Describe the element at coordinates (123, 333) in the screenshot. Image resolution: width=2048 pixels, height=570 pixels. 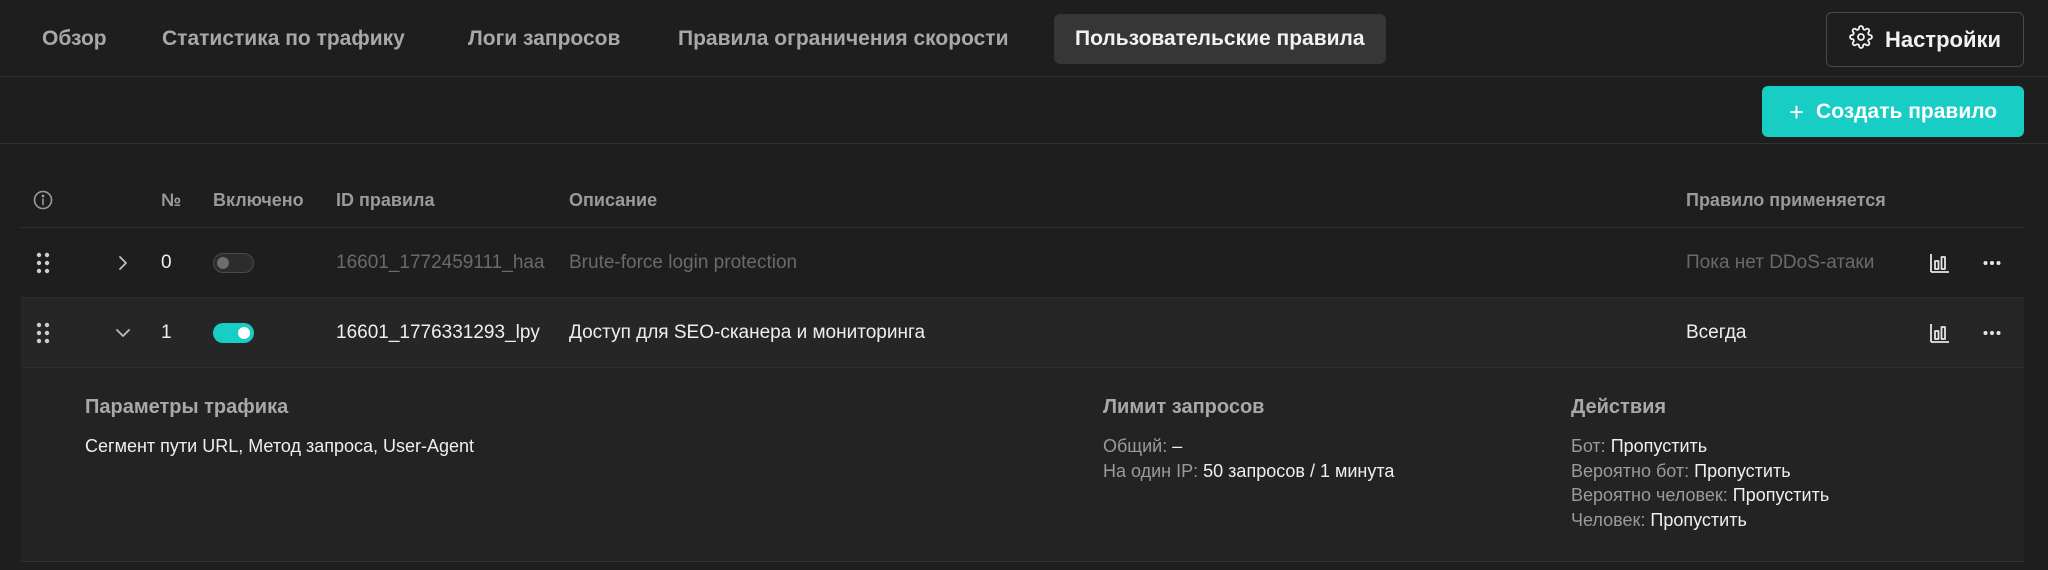
I see `chevron-down-icon` at that location.